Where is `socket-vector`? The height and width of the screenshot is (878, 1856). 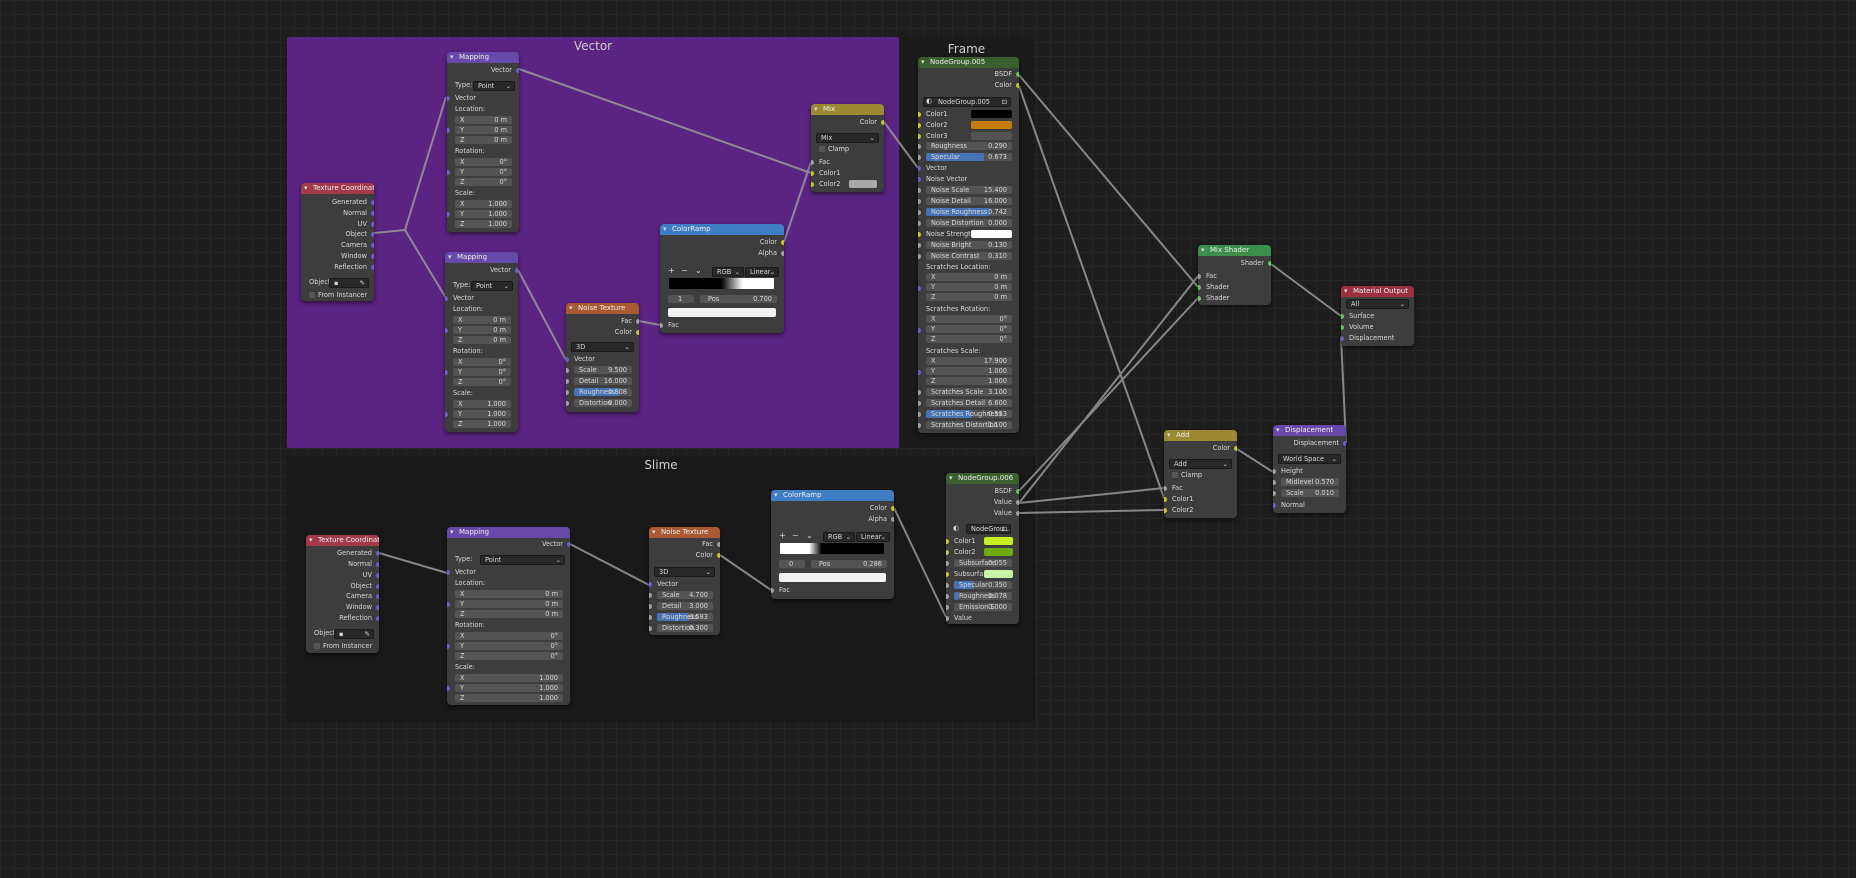 socket-vector is located at coordinates (919, 168).